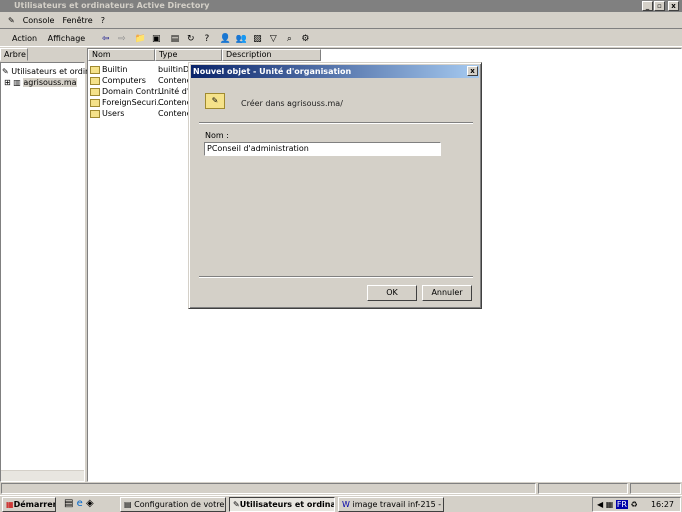  I want to click on language-indicator: FR, so click(621, 504).